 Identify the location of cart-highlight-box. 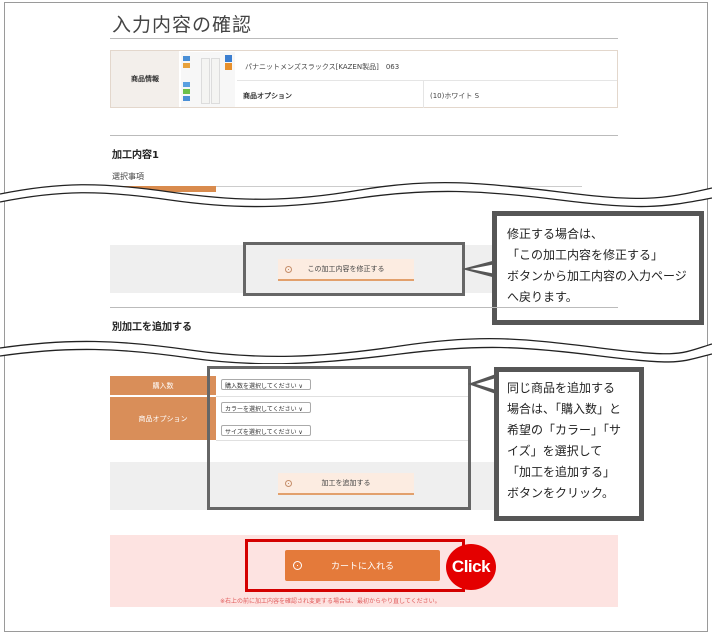
(355, 565).